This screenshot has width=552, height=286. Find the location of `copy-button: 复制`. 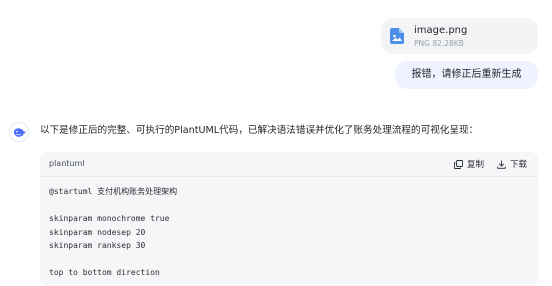

copy-button: 复制 is located at coordinates (469, 164).